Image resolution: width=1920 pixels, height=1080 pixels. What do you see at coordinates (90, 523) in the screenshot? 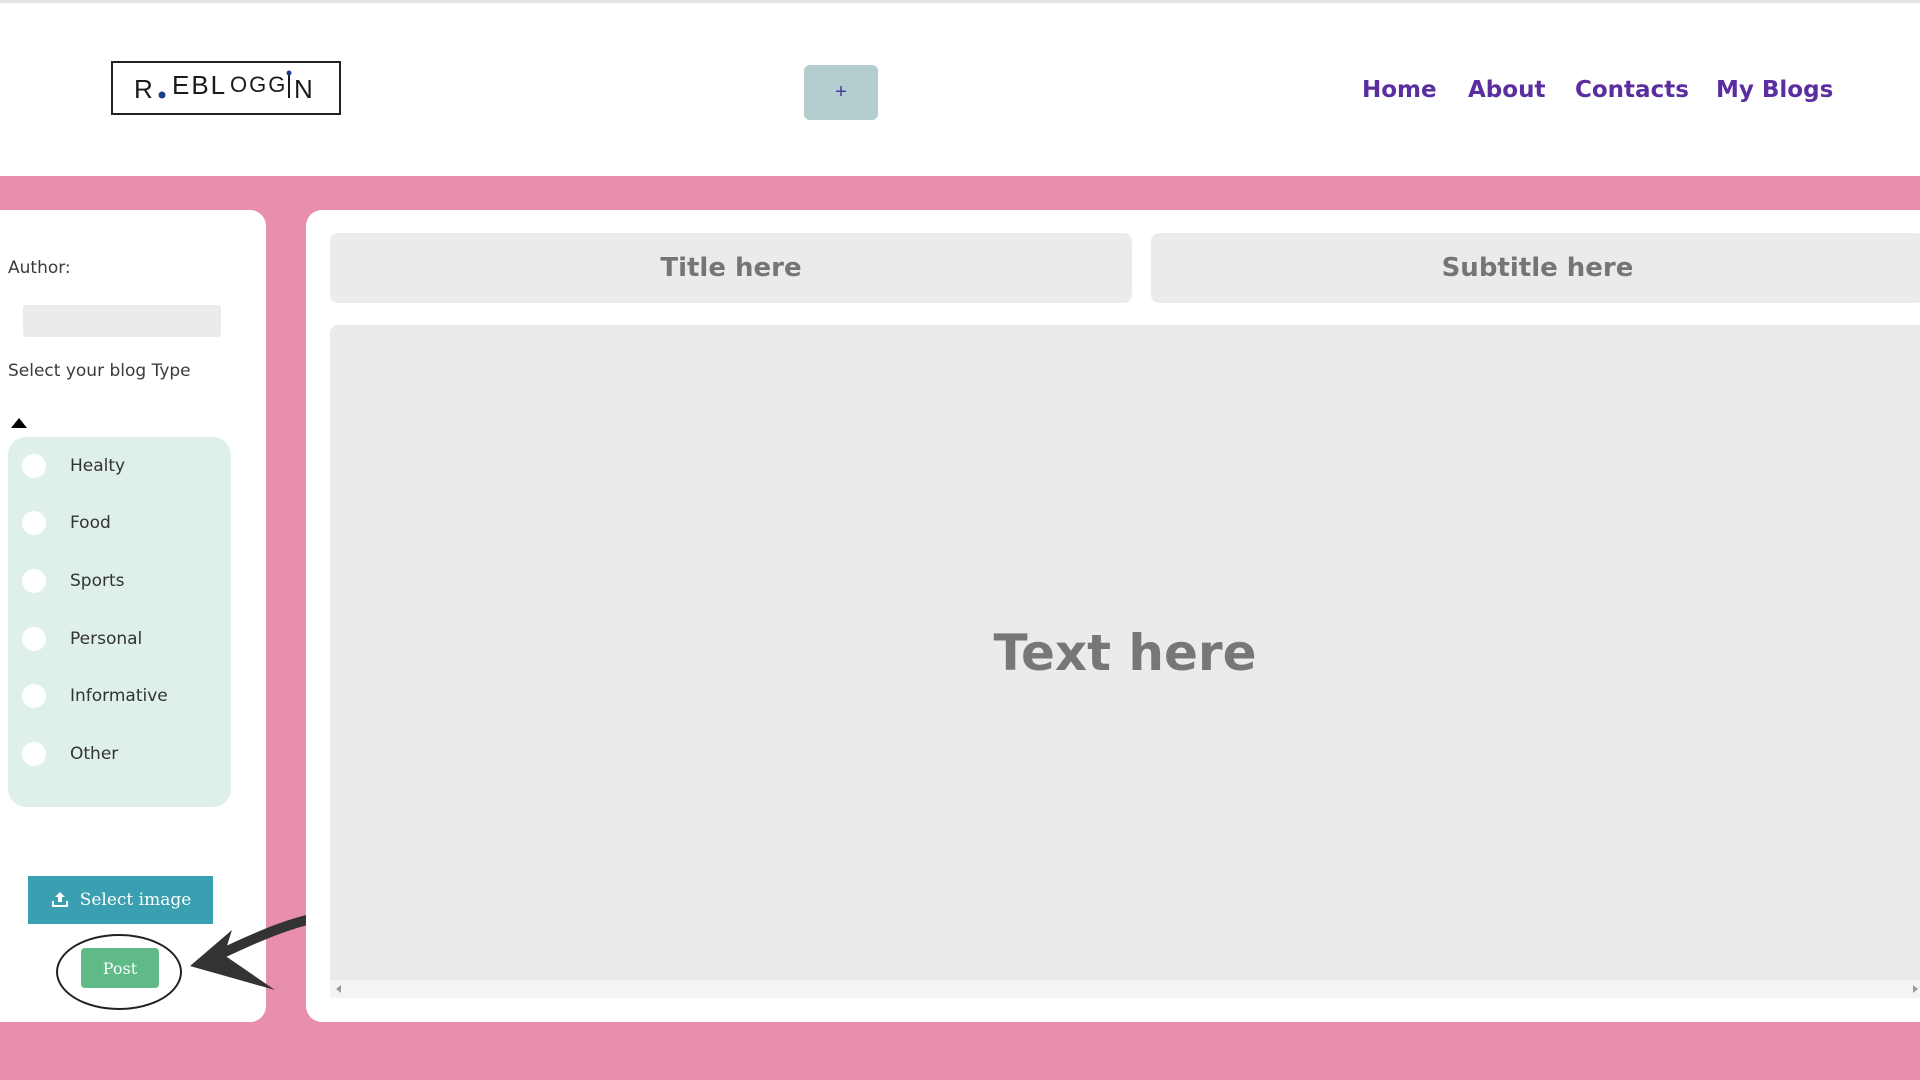
I see `blog-type-label-food: Food` at bounding box center [90, 523].